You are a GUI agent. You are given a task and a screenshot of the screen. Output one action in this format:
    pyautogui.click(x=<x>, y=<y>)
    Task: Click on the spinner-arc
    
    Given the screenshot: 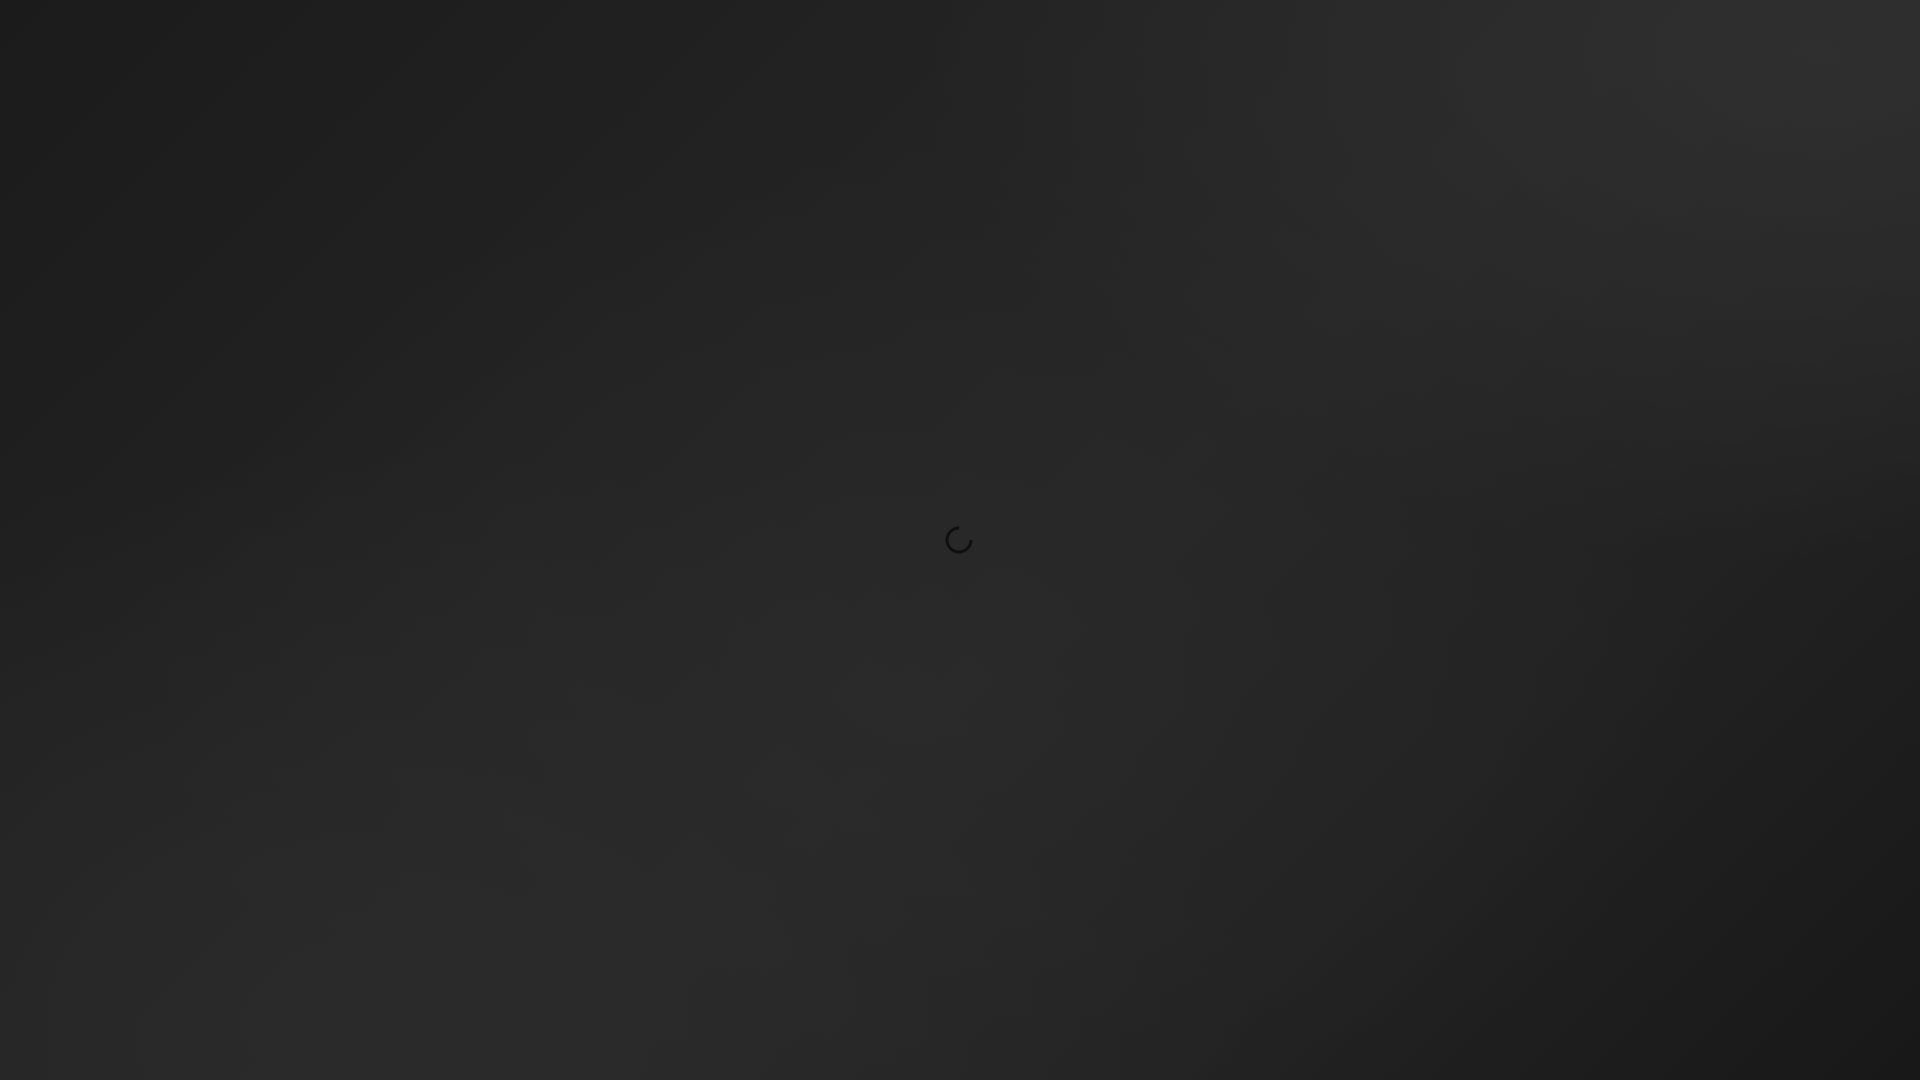 What is the action you would take?
    pyautogui.click(x=959, y=540)
    